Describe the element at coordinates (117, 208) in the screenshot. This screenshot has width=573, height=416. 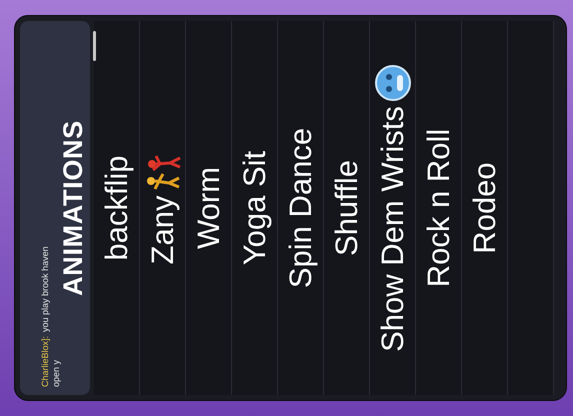
I see `animation-item: backflip` at that location.